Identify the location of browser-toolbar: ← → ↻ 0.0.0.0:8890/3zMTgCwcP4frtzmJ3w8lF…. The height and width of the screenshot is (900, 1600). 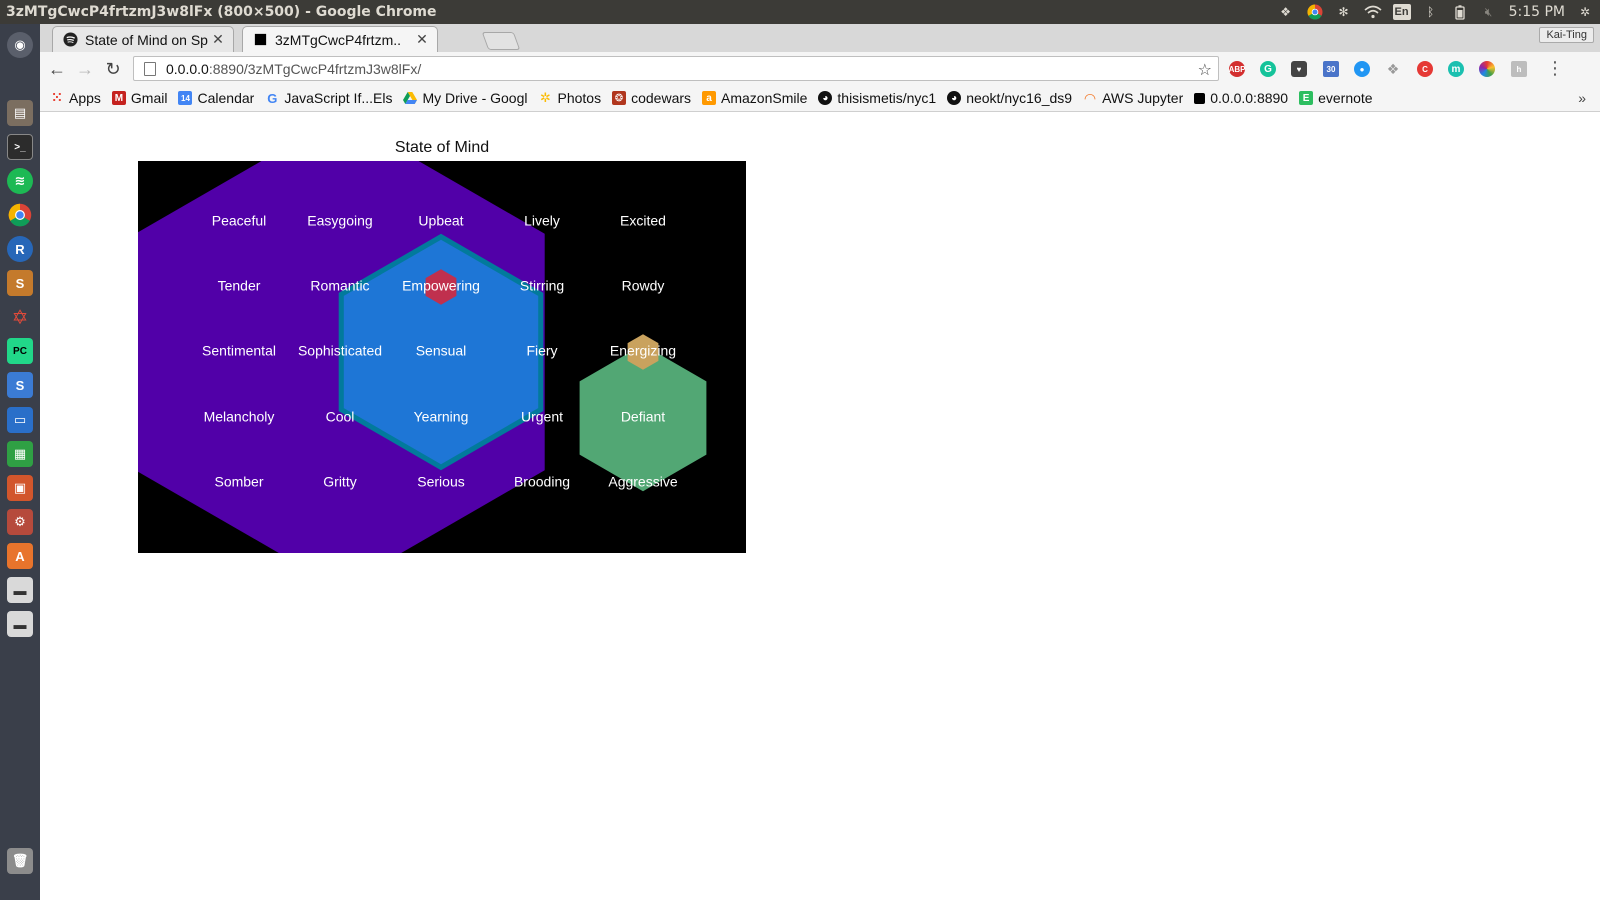
(820, 68).